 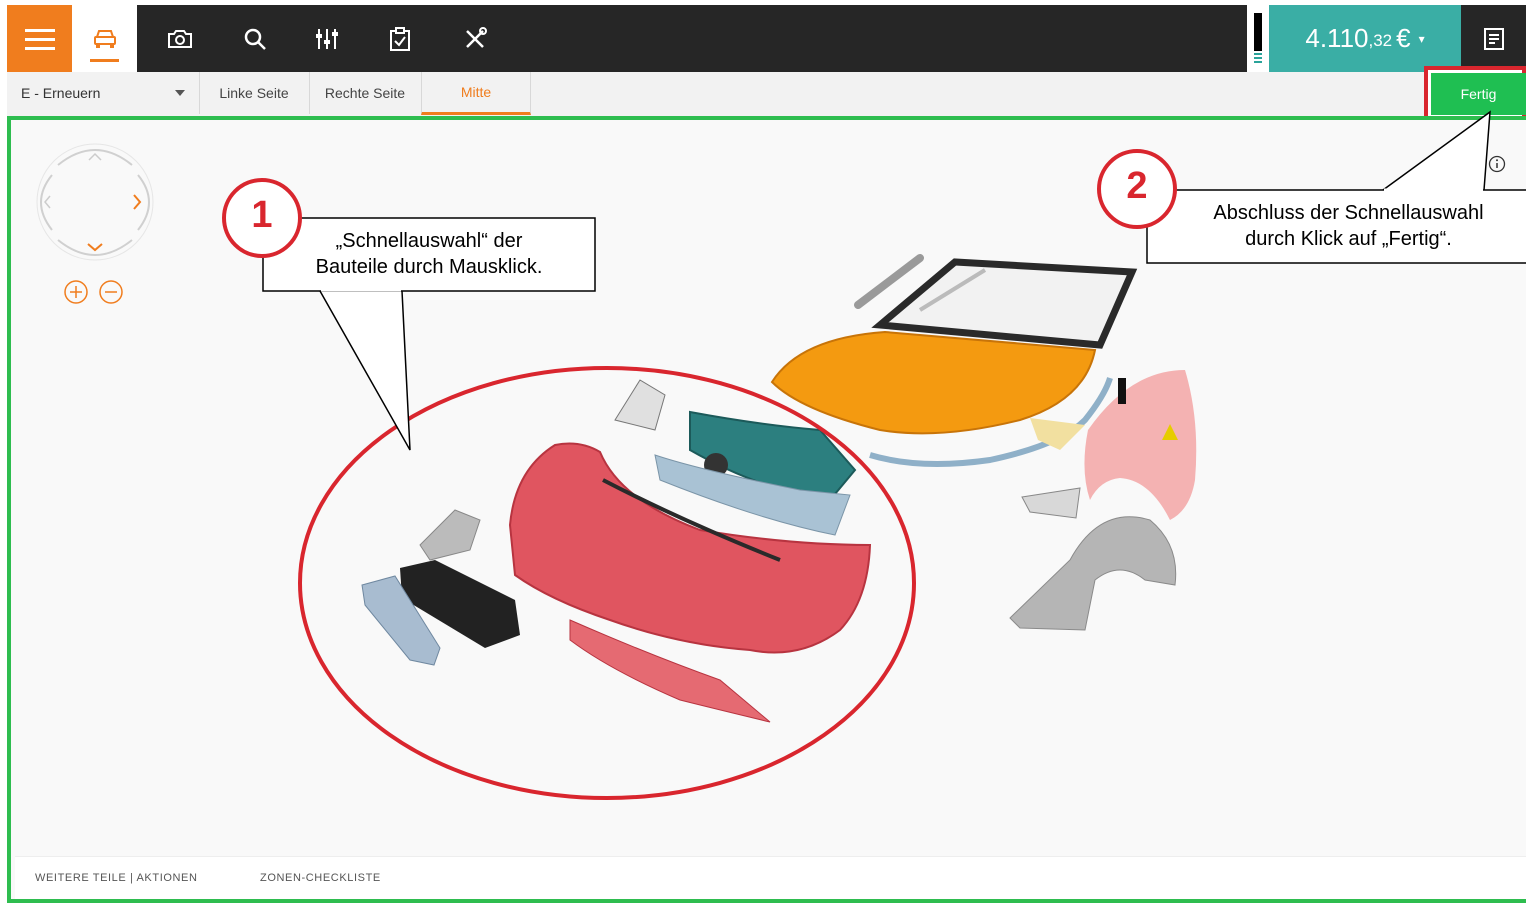 I want to click on wheel-liner-part, so click(x=1093, y=573).